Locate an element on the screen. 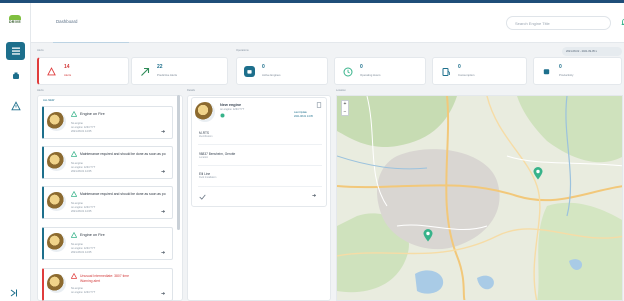  alert-list-section-label: Alerts is located at coordinates (40, 90).